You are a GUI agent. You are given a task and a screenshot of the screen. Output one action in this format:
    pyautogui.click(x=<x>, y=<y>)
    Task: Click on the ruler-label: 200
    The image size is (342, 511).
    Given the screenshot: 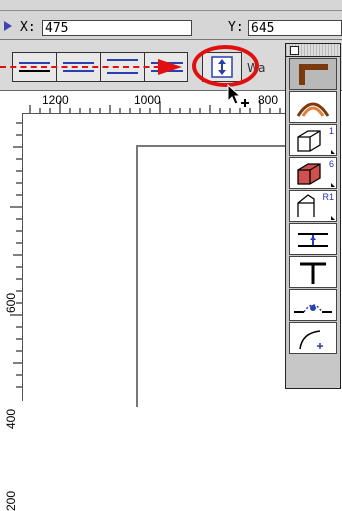 What is the action you would take?
    pyautogui.click(x=11, y=500)
    